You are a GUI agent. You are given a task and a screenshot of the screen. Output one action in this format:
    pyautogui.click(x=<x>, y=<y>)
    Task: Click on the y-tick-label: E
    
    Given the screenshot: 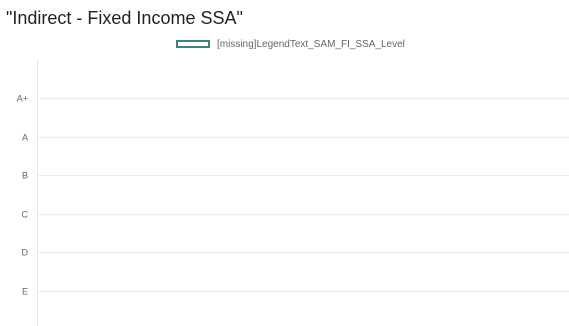 What is the action you would take?
    pyautogui.click(x=25, y=292)
    